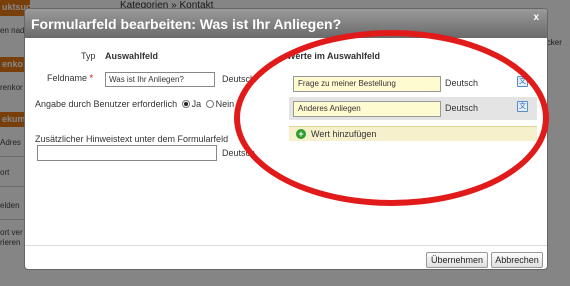  I want to click on hint-language: Deutsch, so click(239, 153).